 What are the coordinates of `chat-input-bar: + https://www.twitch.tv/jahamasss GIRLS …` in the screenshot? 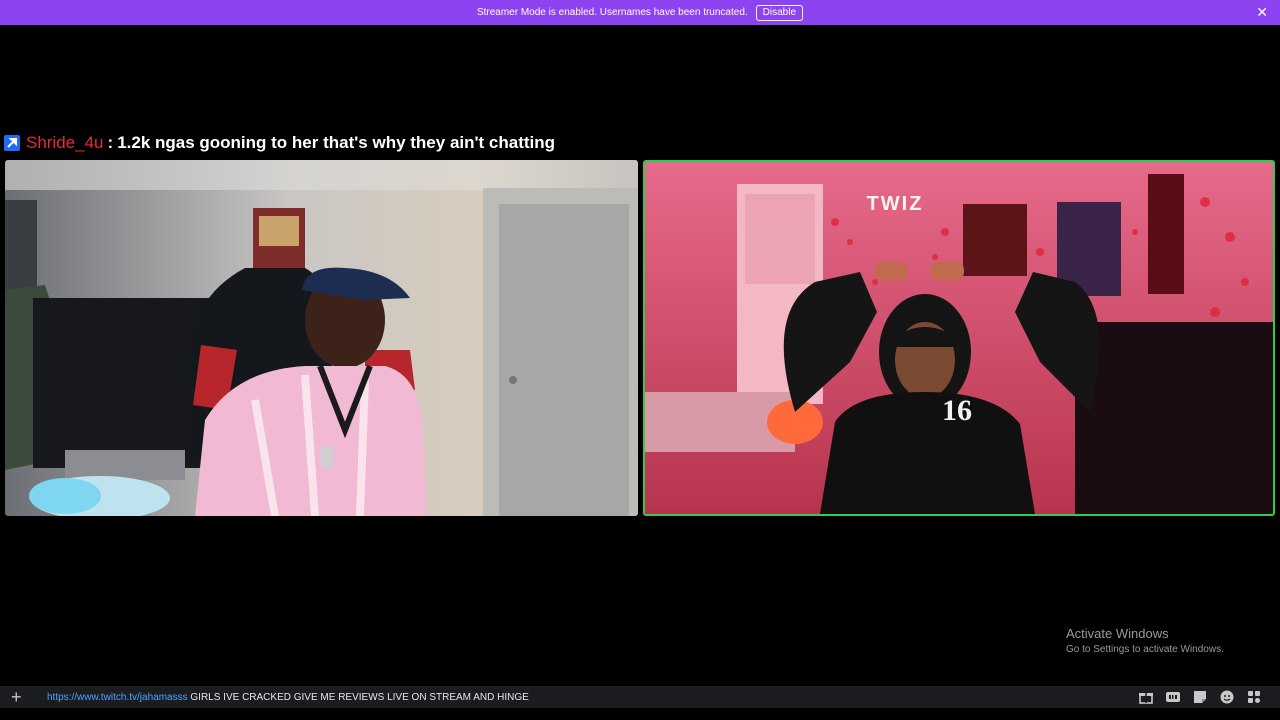 It's located at (640, 697).